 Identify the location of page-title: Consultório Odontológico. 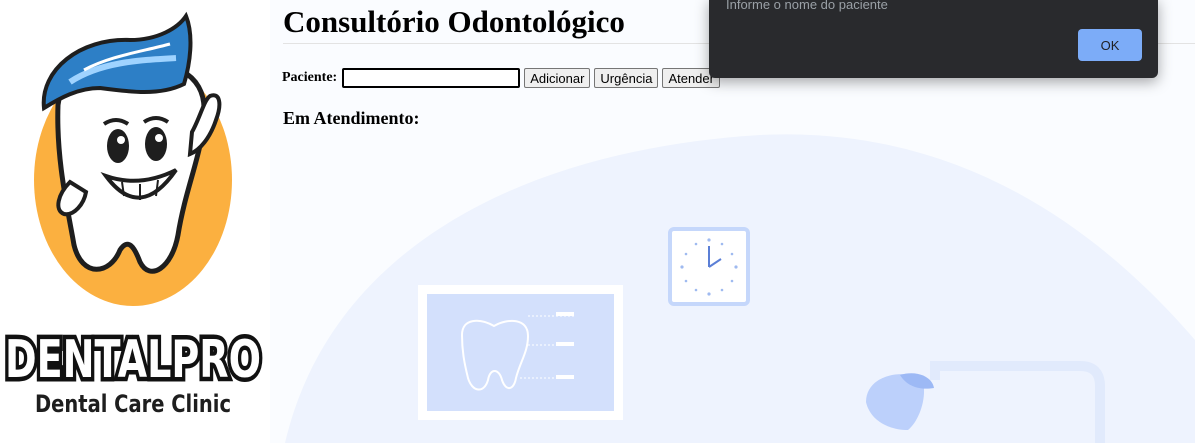
(454, 21).